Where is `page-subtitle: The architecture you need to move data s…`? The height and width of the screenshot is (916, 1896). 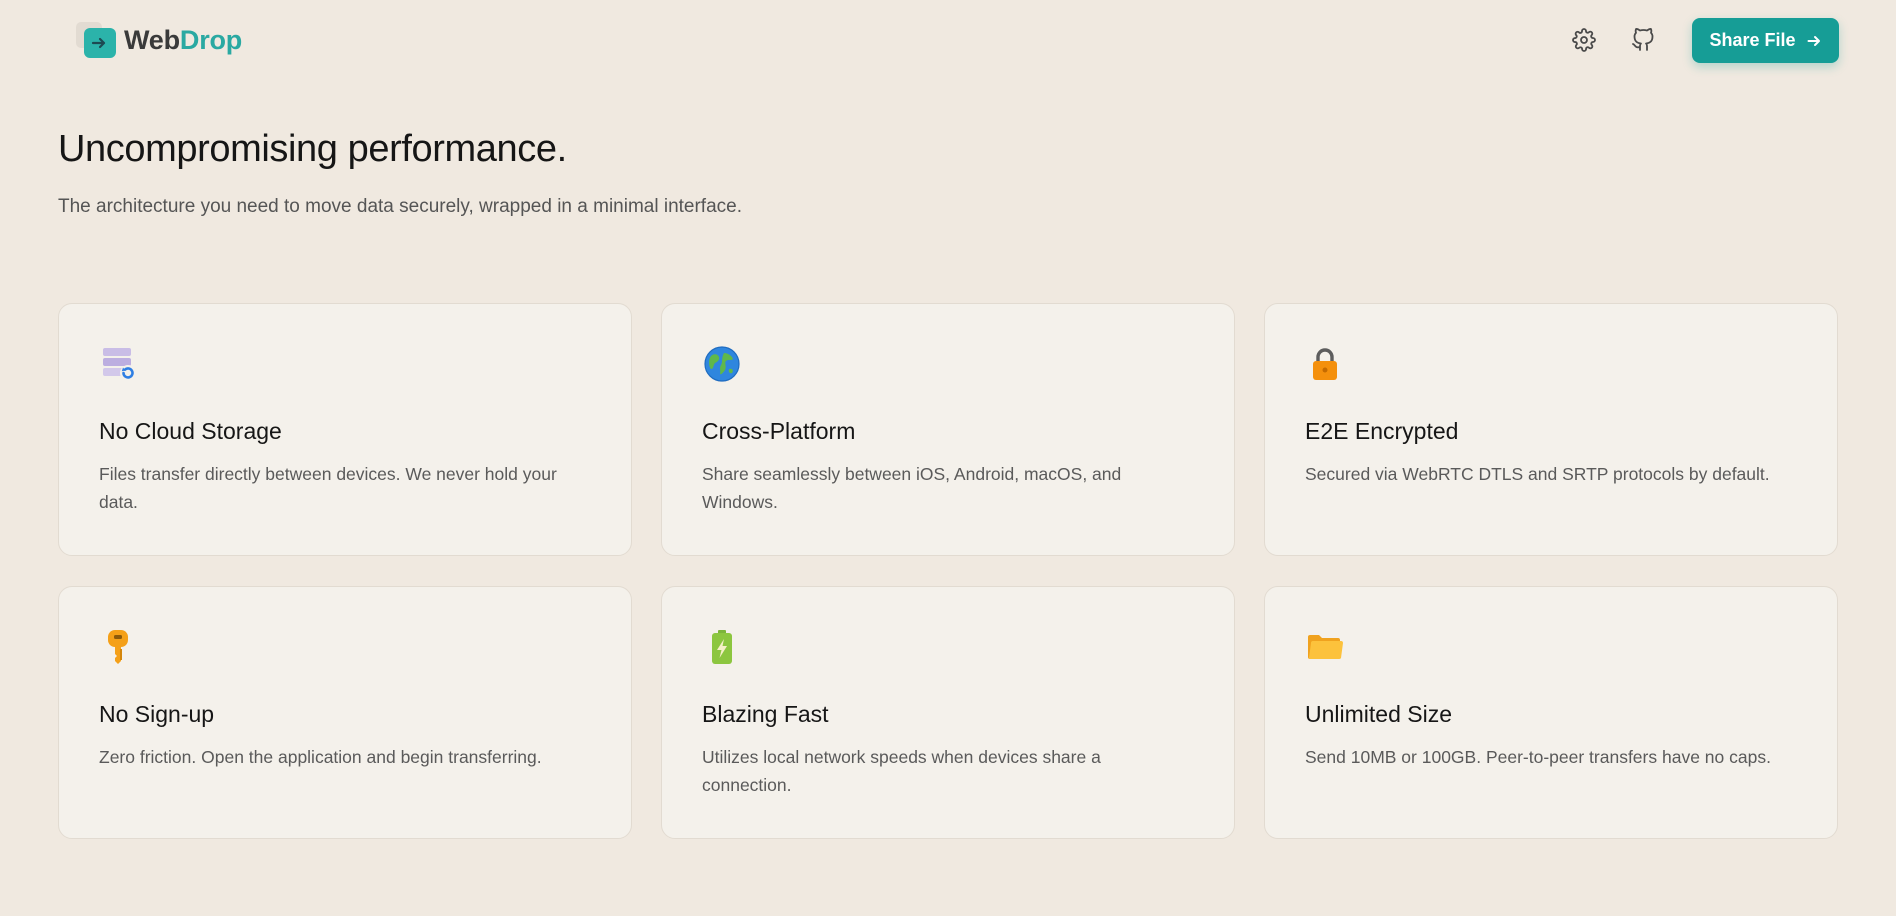 page-subtitle: The architecture you need to move data s… is located at coordinates (400, 206).